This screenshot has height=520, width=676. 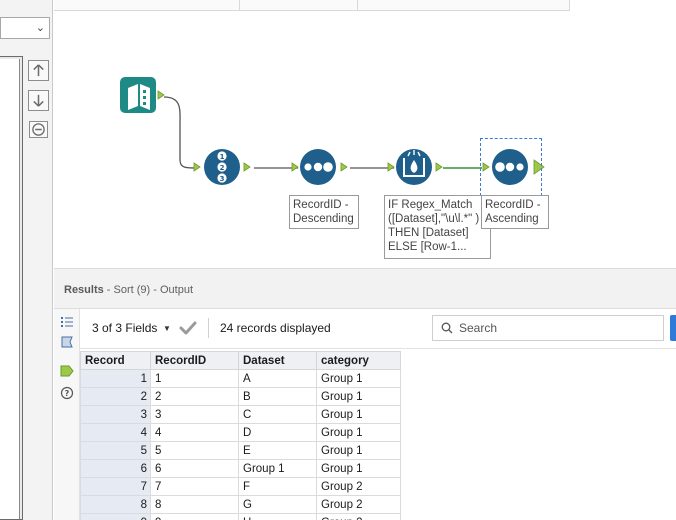 I want to click on cell-dataset: E, so click(x=277, y=450).